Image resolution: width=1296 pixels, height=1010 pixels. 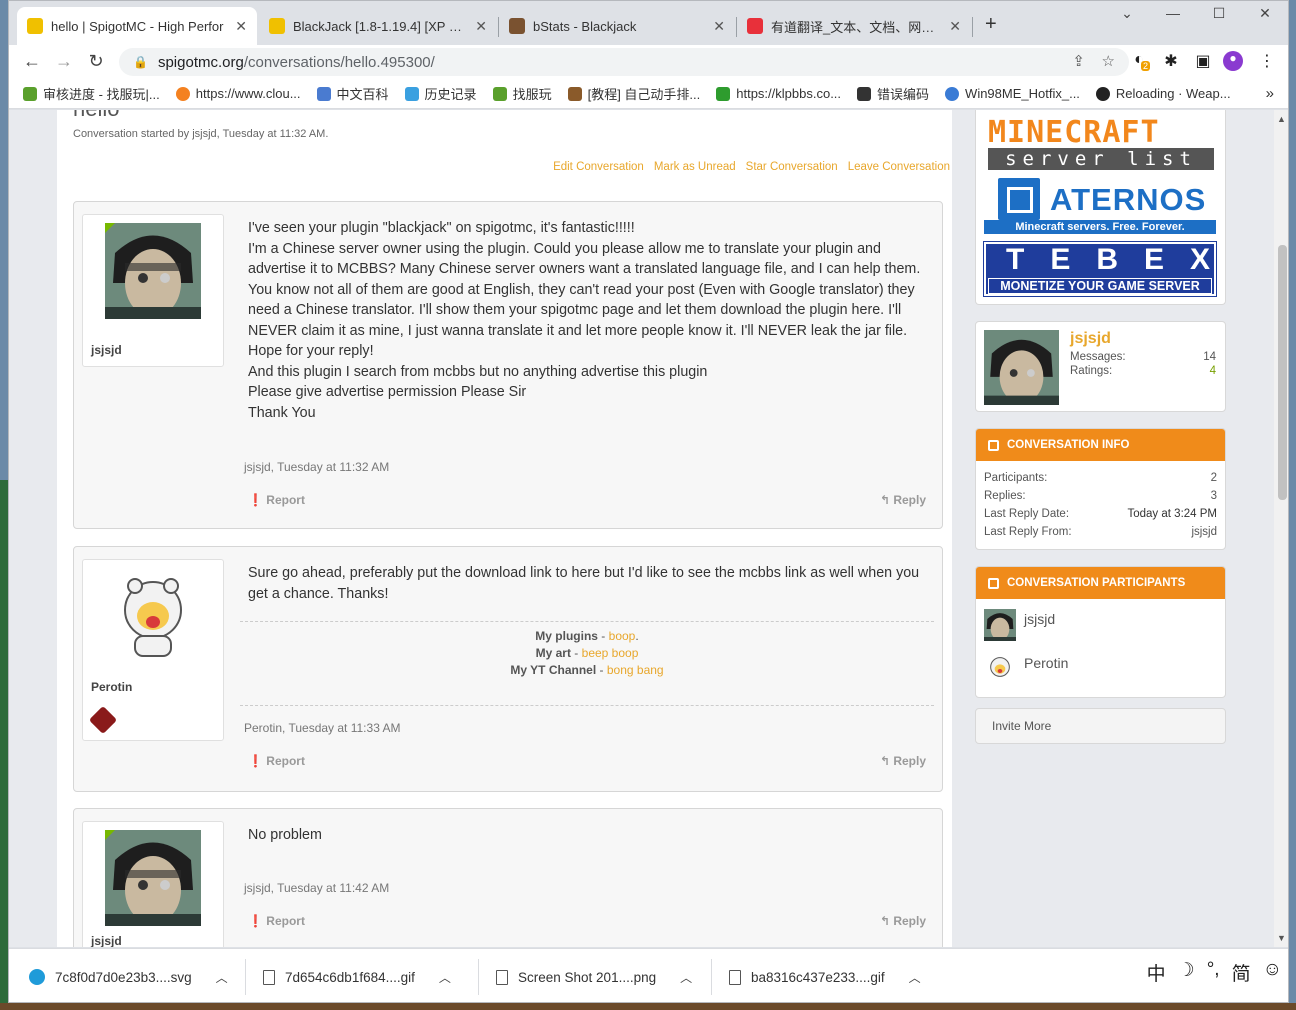 What do you see at coordinates (1101, 159) in the screenshot?
I see `server-list-banner: server list` at bounding box center [1101, 159].